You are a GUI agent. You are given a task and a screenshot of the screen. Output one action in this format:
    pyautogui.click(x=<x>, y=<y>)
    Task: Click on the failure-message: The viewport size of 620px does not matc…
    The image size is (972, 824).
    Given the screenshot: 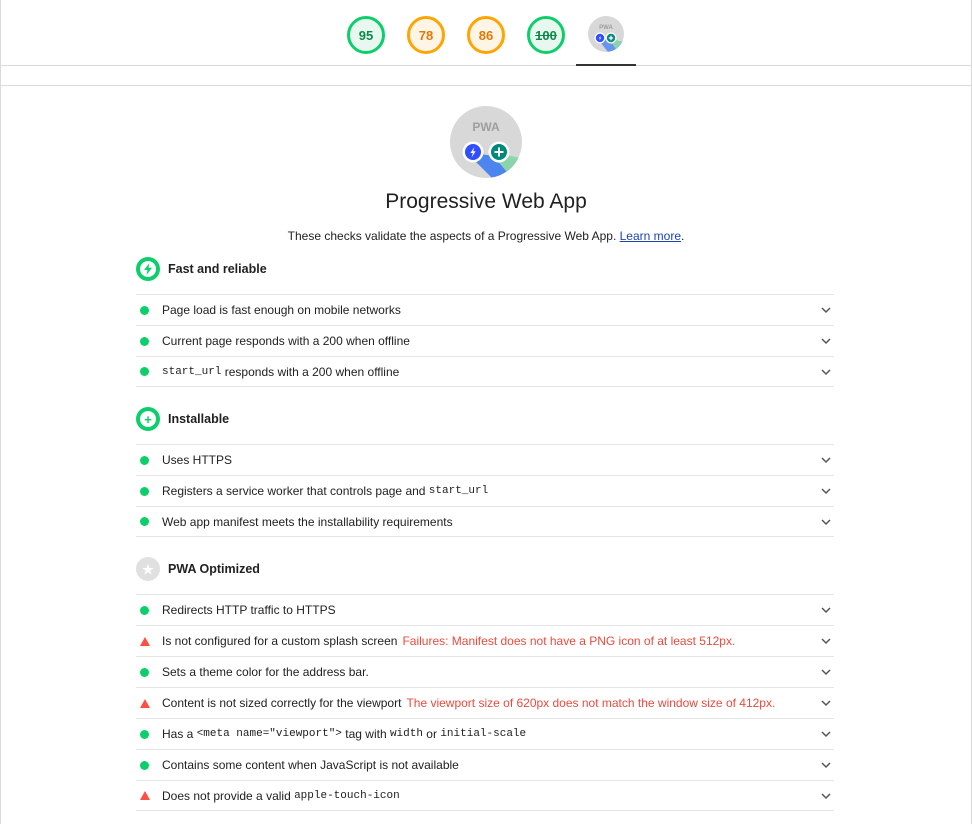 What is the action you would take?
    pyautogui.click(x=591, y=703)
    